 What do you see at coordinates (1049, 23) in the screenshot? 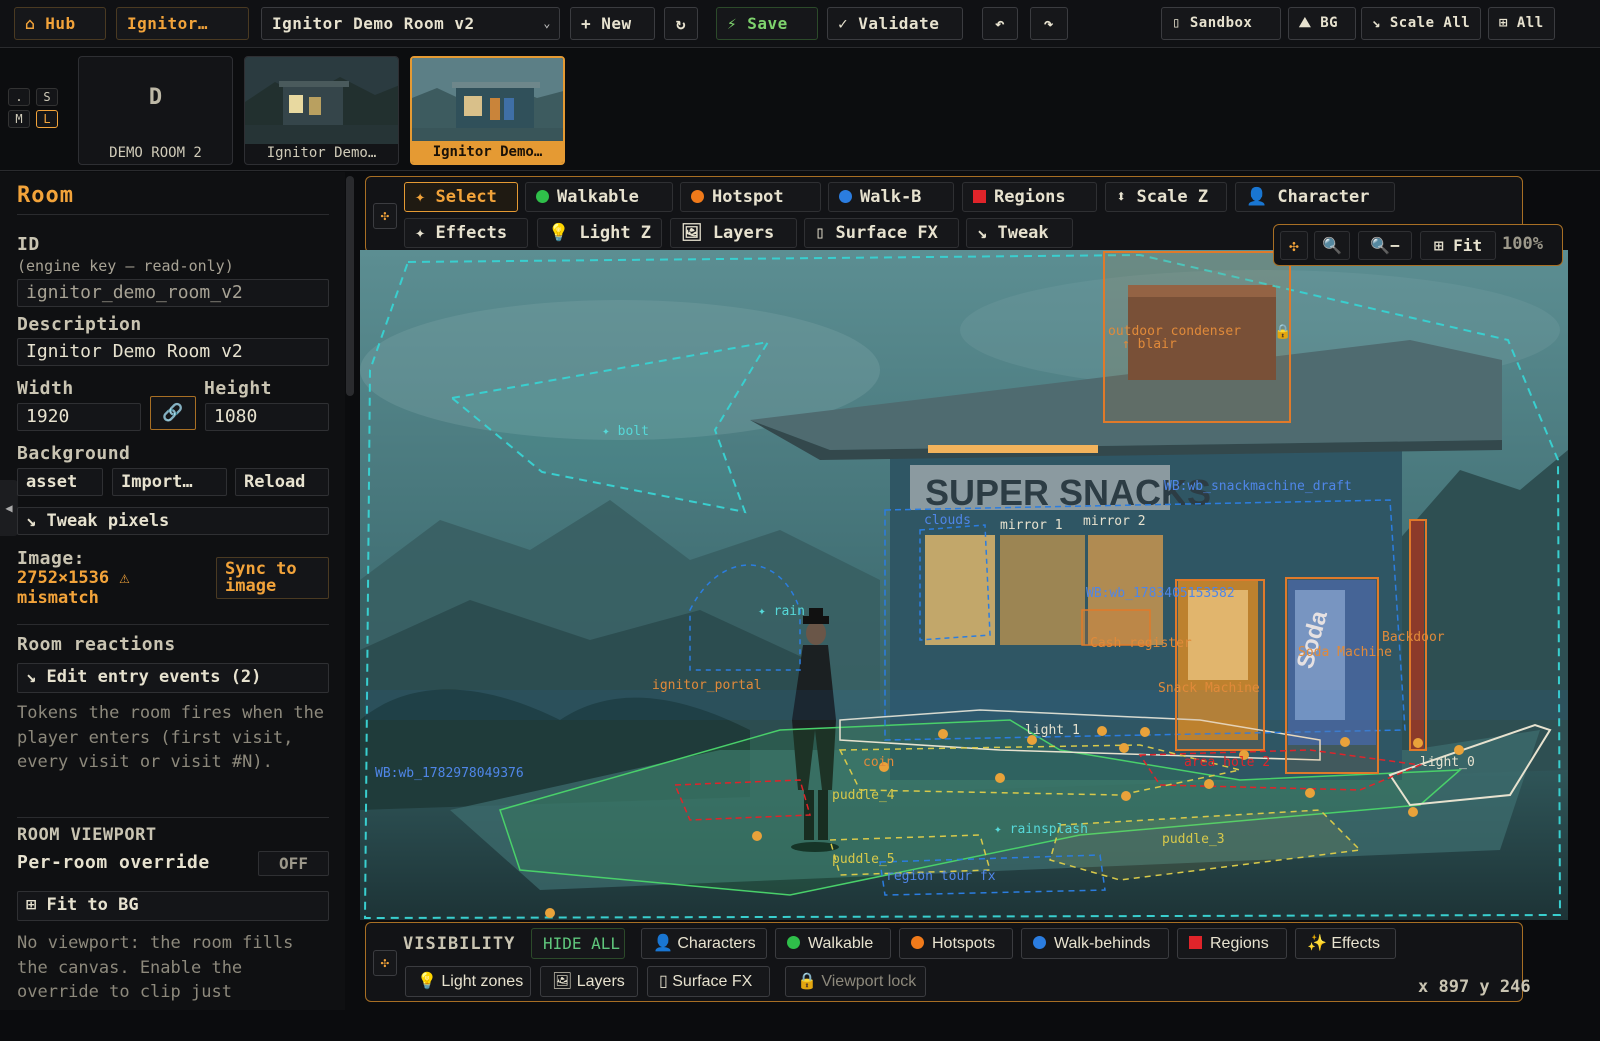
I see `redo-icon: ↷` at bounding box center [1049, 23].